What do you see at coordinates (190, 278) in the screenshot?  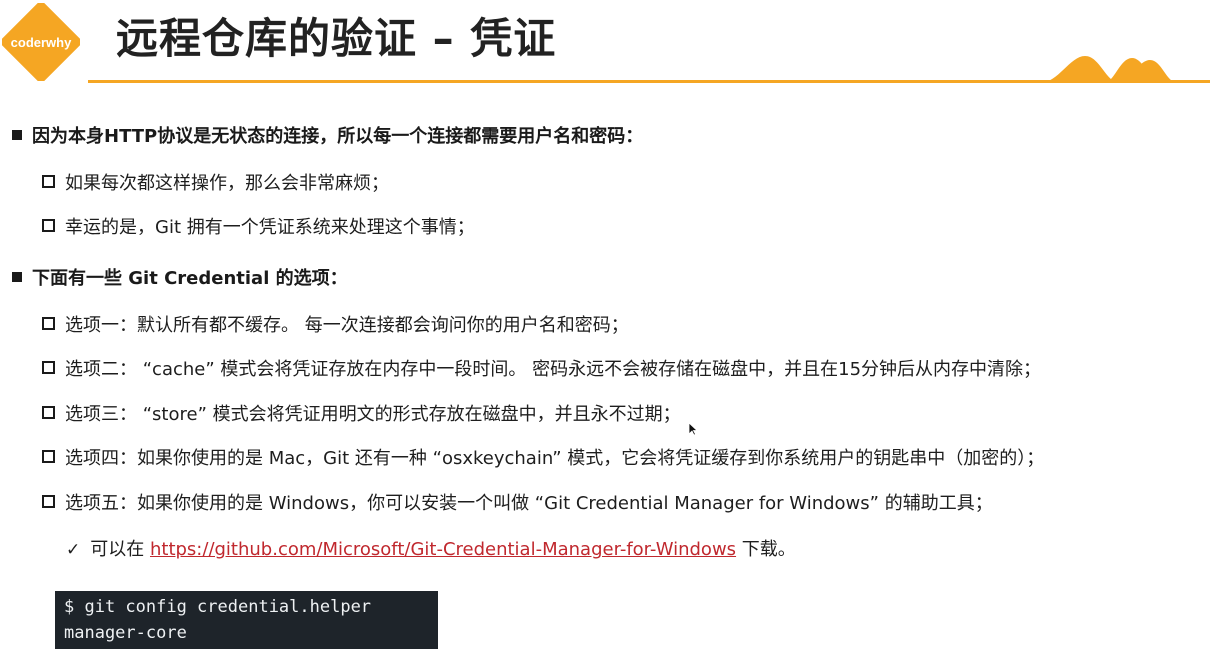 I see `bullet-text: 下面有一些 Git Credential 的选项：` at bounding box center [190, 278].